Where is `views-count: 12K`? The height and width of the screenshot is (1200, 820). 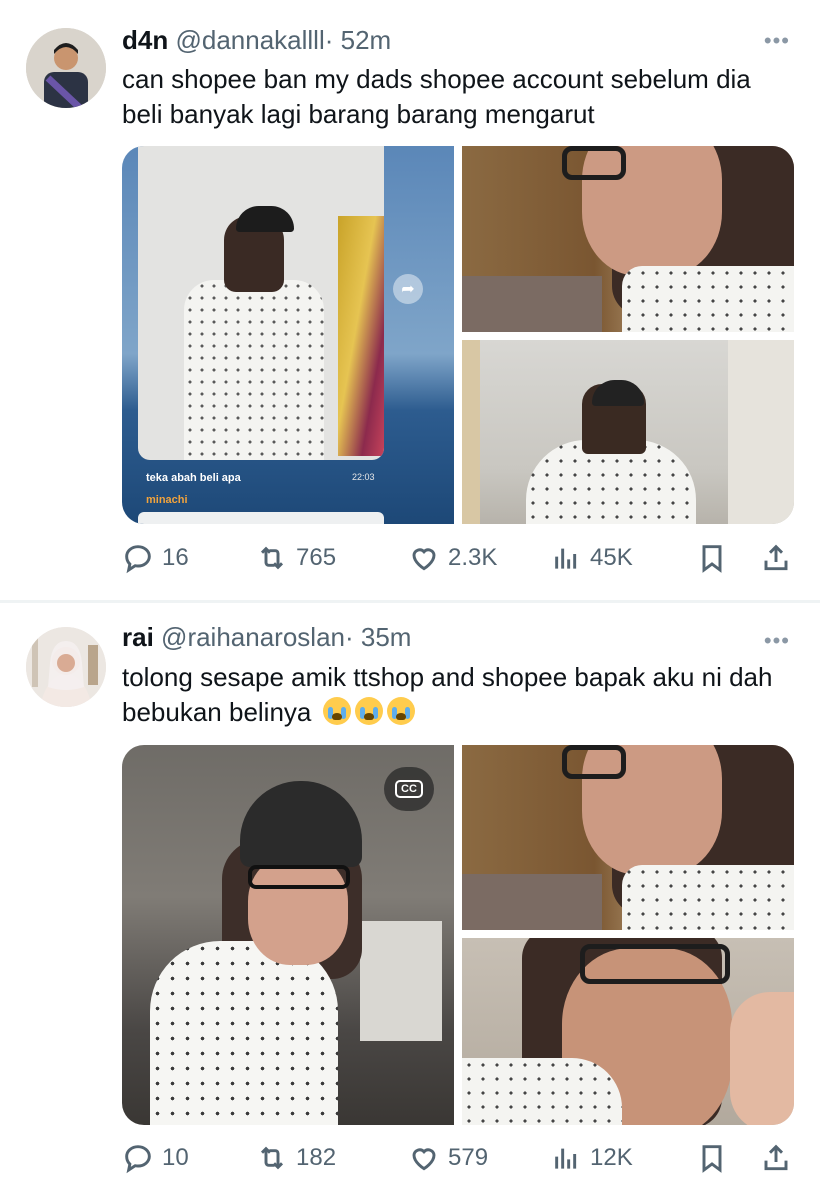
views-count: 12K is located at coordinates (611, 1157).